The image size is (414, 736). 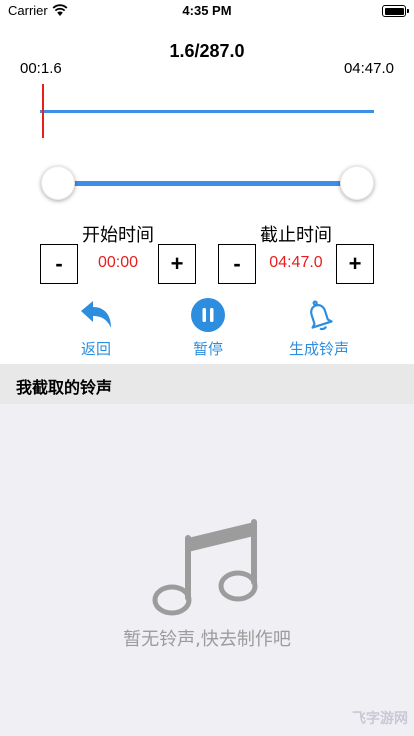 I want to click on playback-progress: 1.6/287.0, so click(x=207, y=51).